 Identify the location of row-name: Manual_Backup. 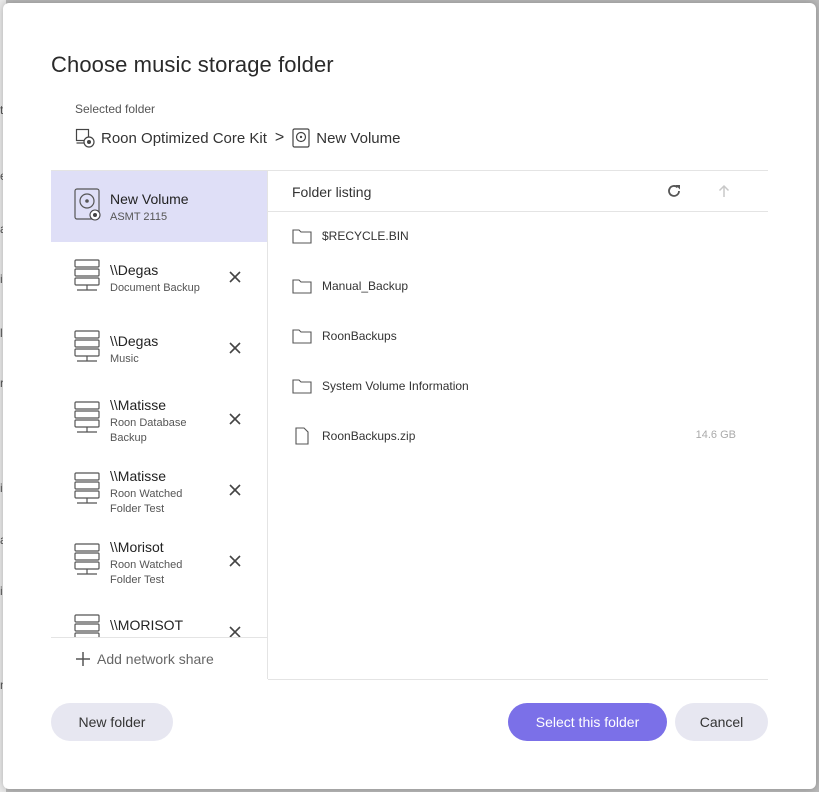
(365, 286).